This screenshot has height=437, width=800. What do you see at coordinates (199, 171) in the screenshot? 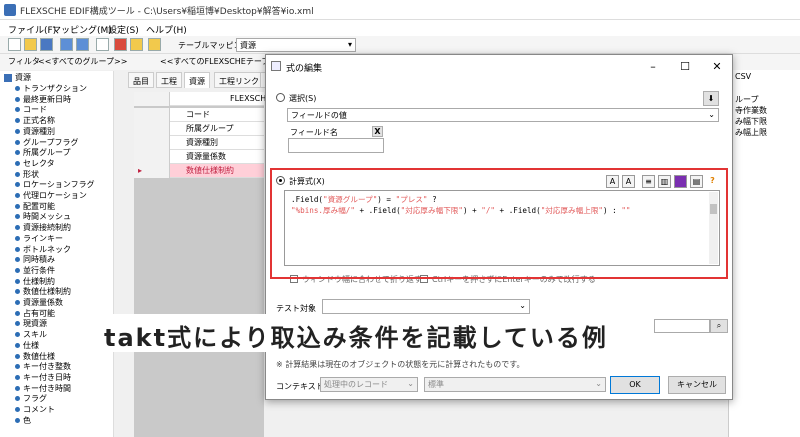
I see `table-row-selected: ▸ 数値仕様制約` at bounding box center [199, 171].